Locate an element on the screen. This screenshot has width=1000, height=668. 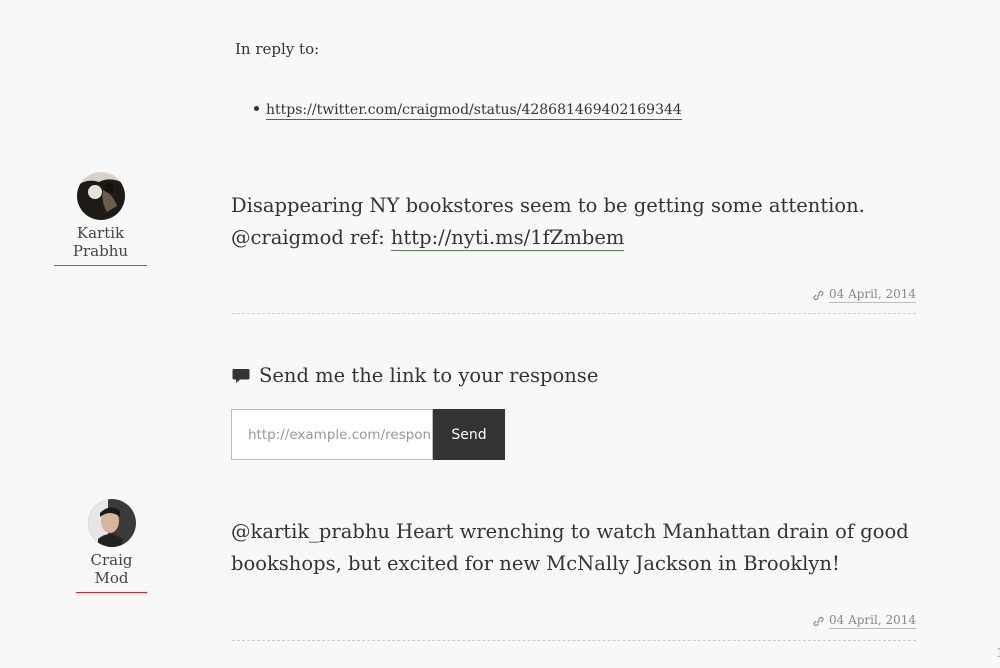
comment-author: Craig Mod is located at coordinates (111, 546).